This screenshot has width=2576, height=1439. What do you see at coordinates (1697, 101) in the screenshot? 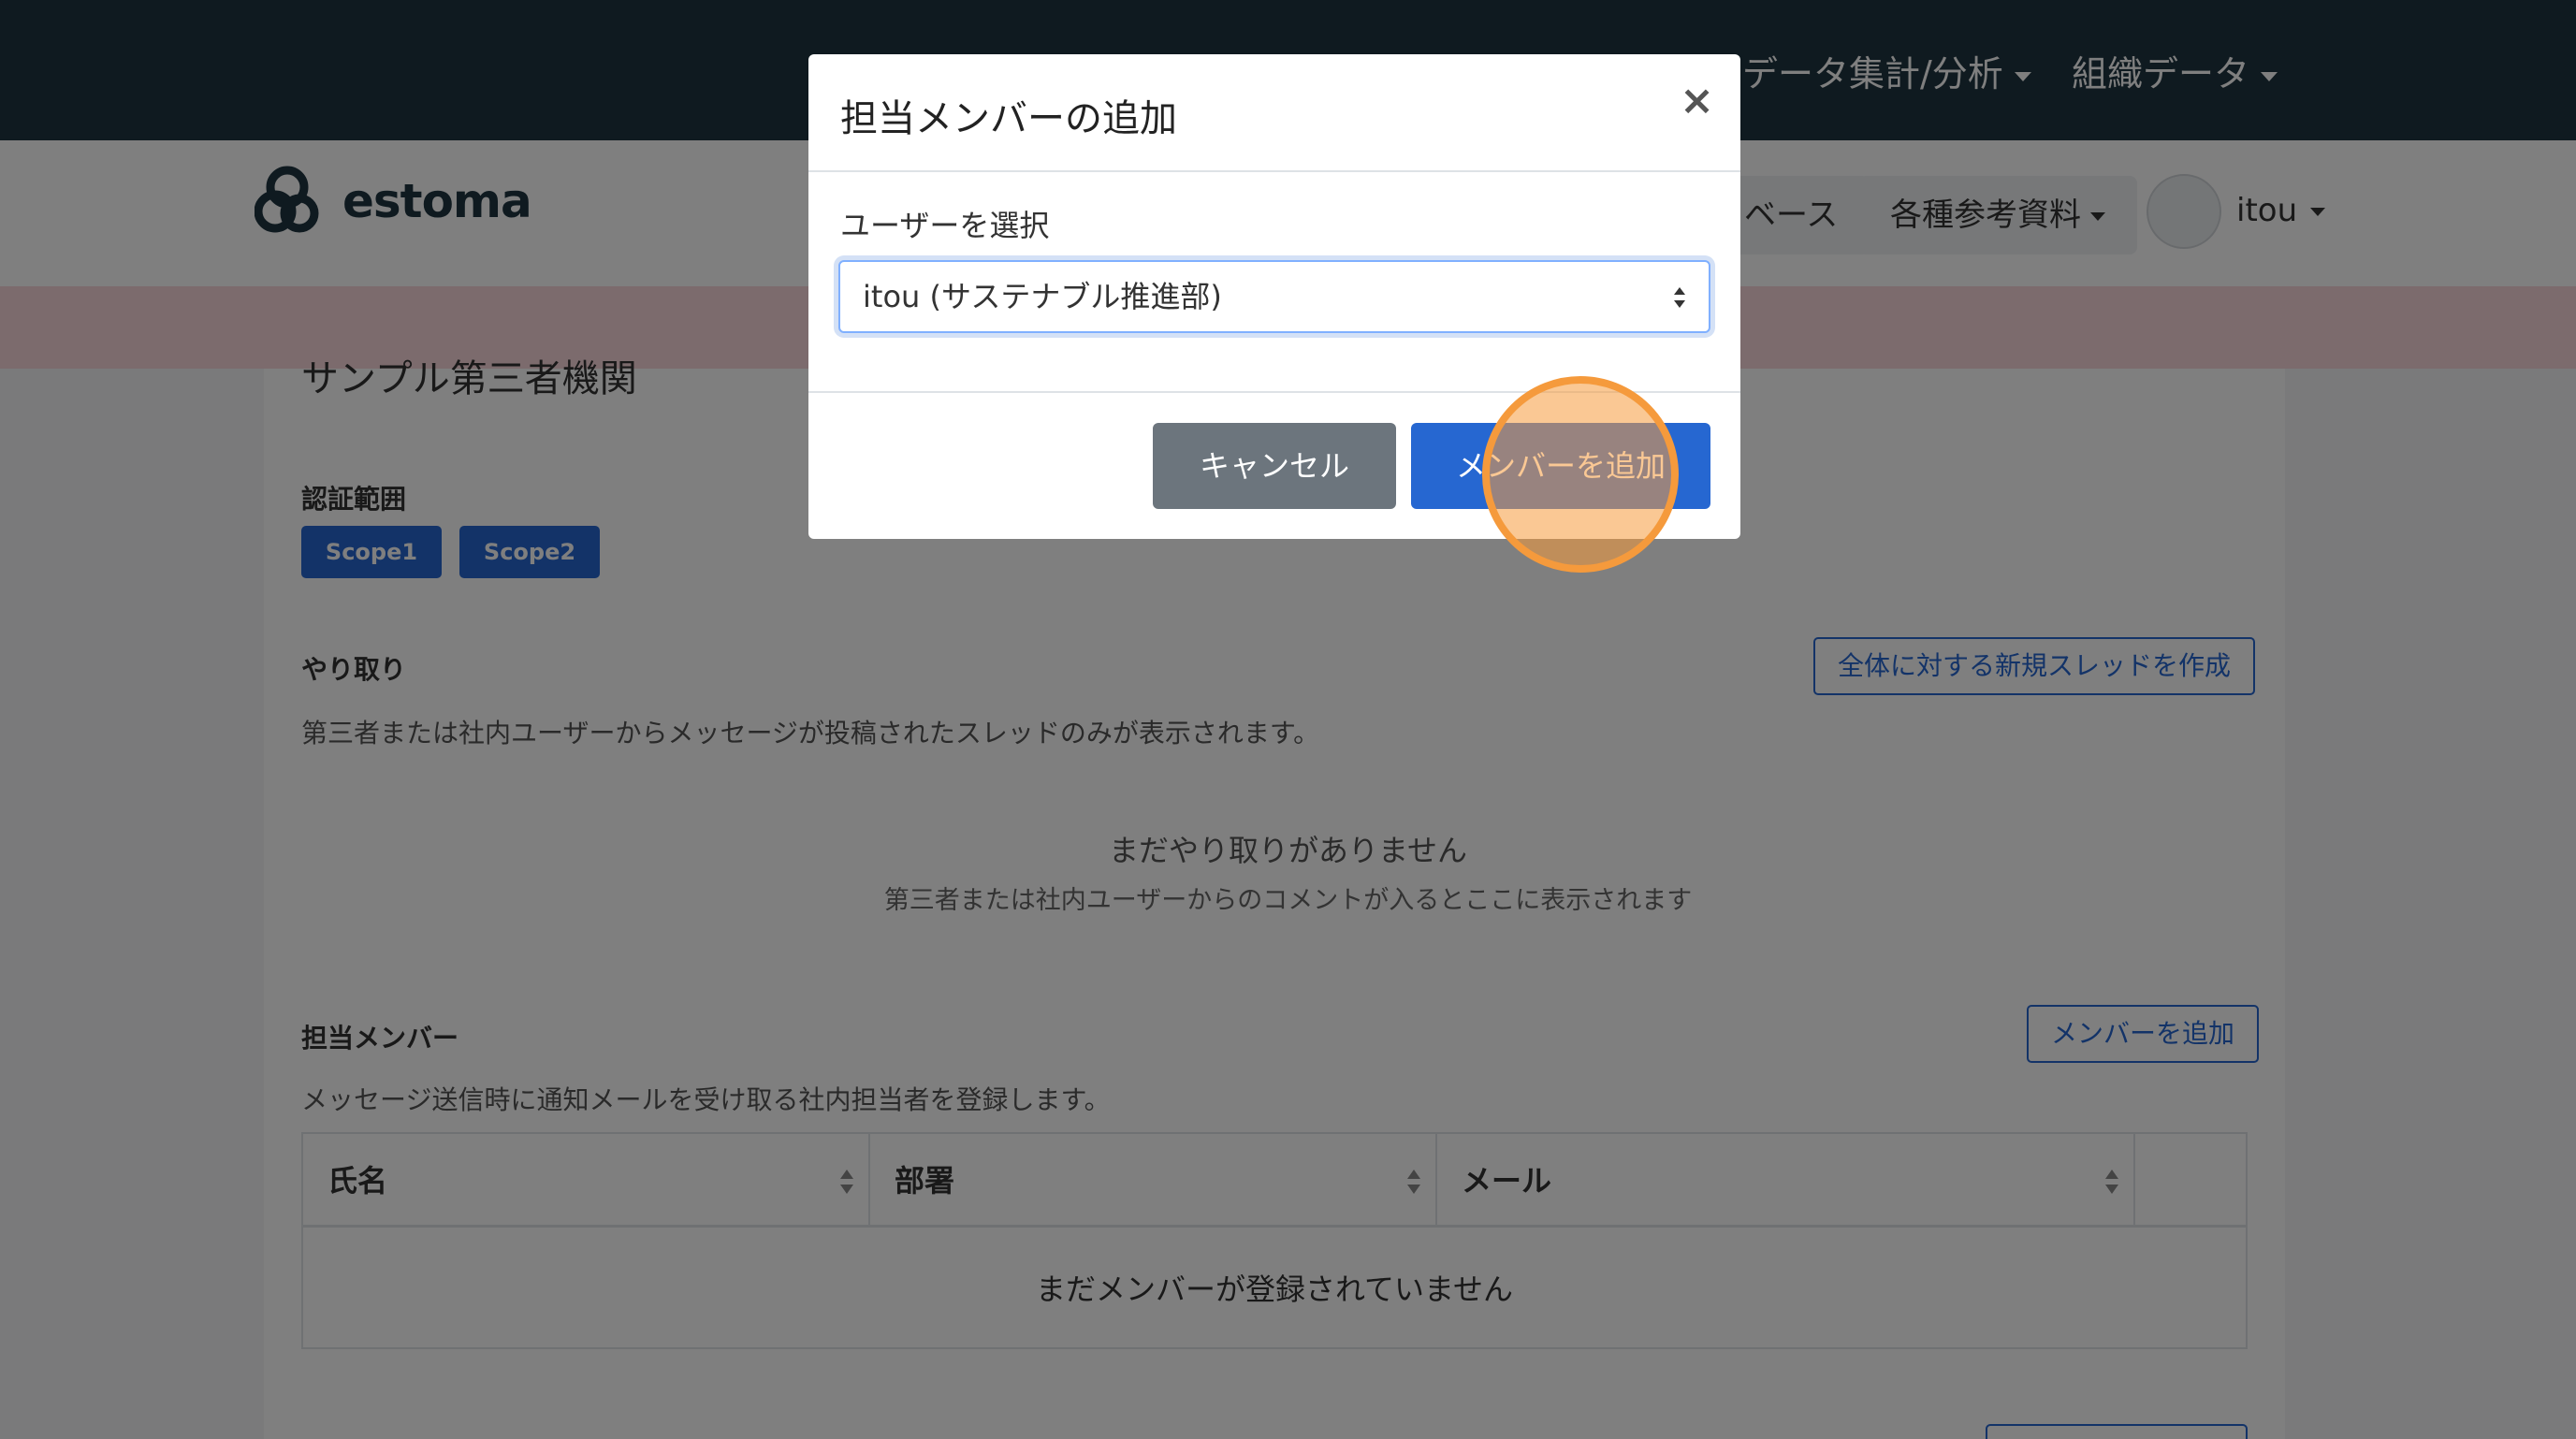
I see `close-icon: ×` at bounding box center [1697, 101].